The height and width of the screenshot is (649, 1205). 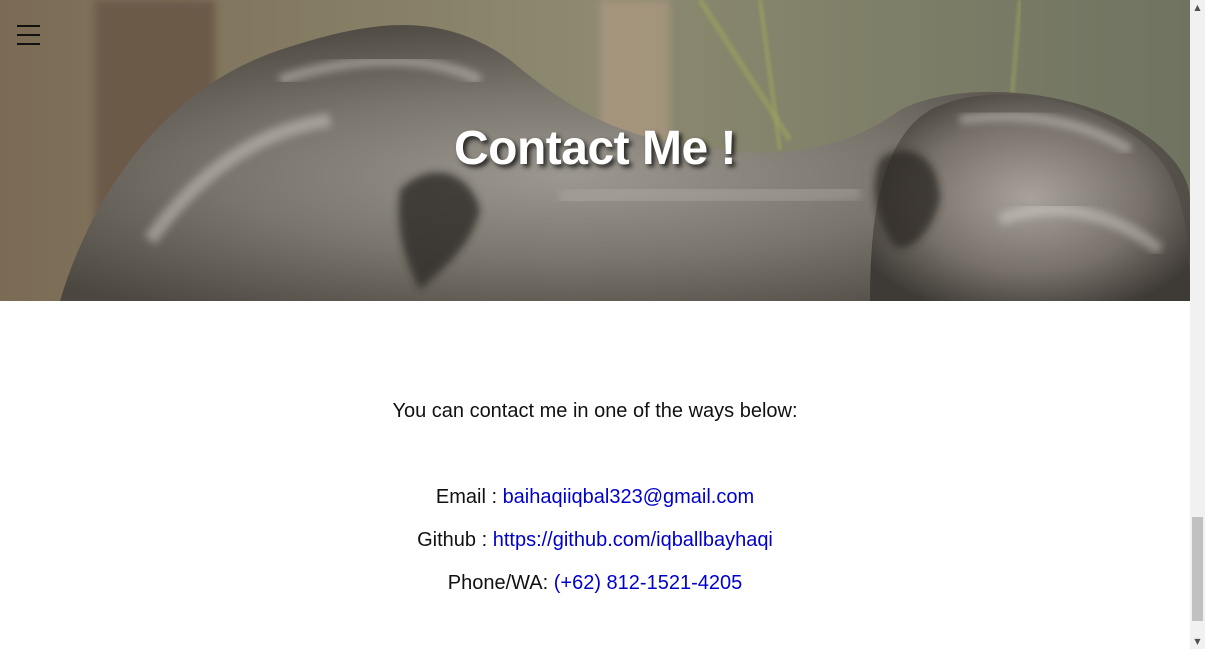 What do you see at coordinates (648, 583) in the screenshot?
I see `phone-link: (+62) 812-1521-4205` at bounding box center [648, 583].